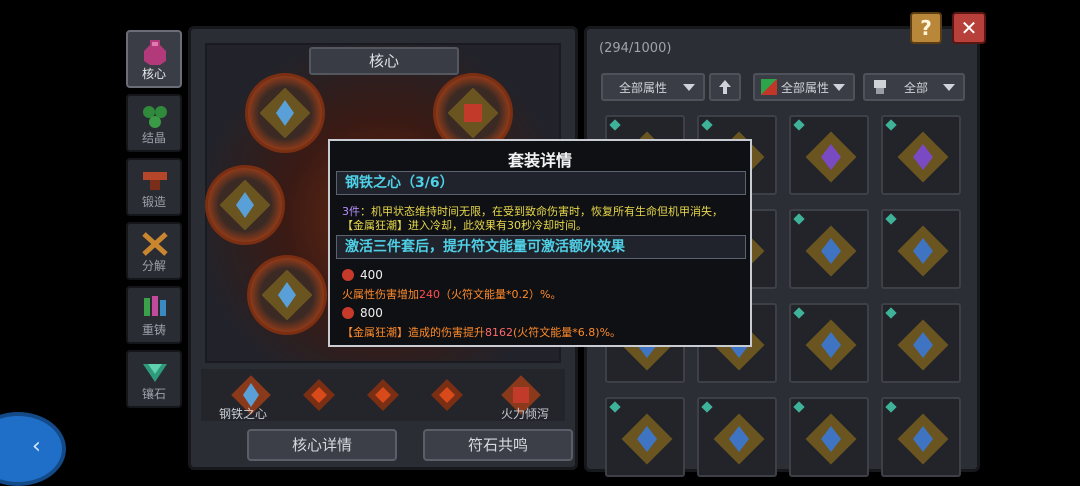  I want to click on core-panel-title: 核心, so click(384, 61).